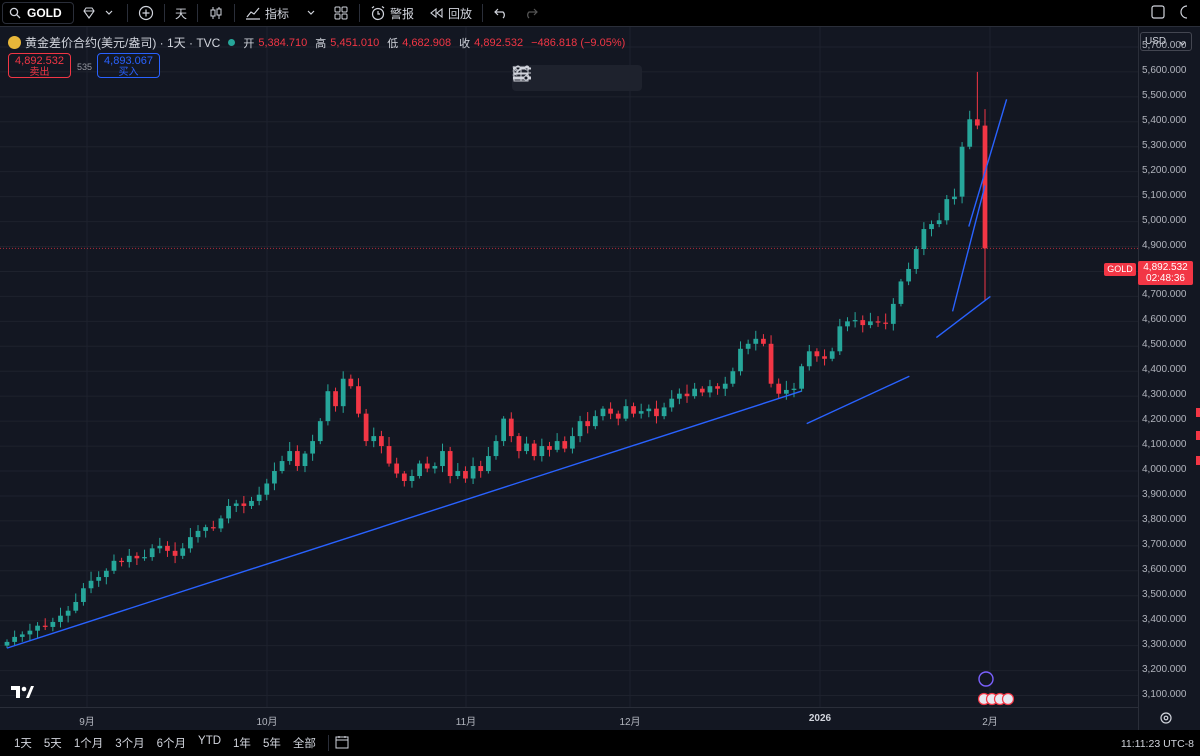  I want to click on buy-button: 4,893.067 买入, so click(128, 65).